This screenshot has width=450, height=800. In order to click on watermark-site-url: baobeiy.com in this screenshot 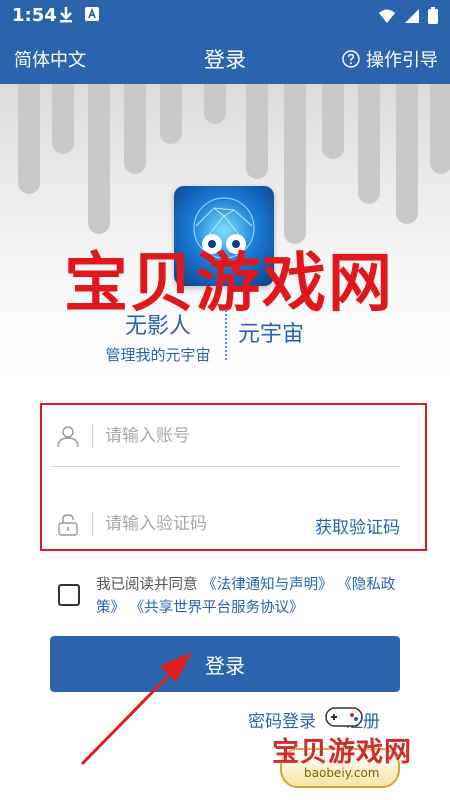, I will do `click(342, 773)`.